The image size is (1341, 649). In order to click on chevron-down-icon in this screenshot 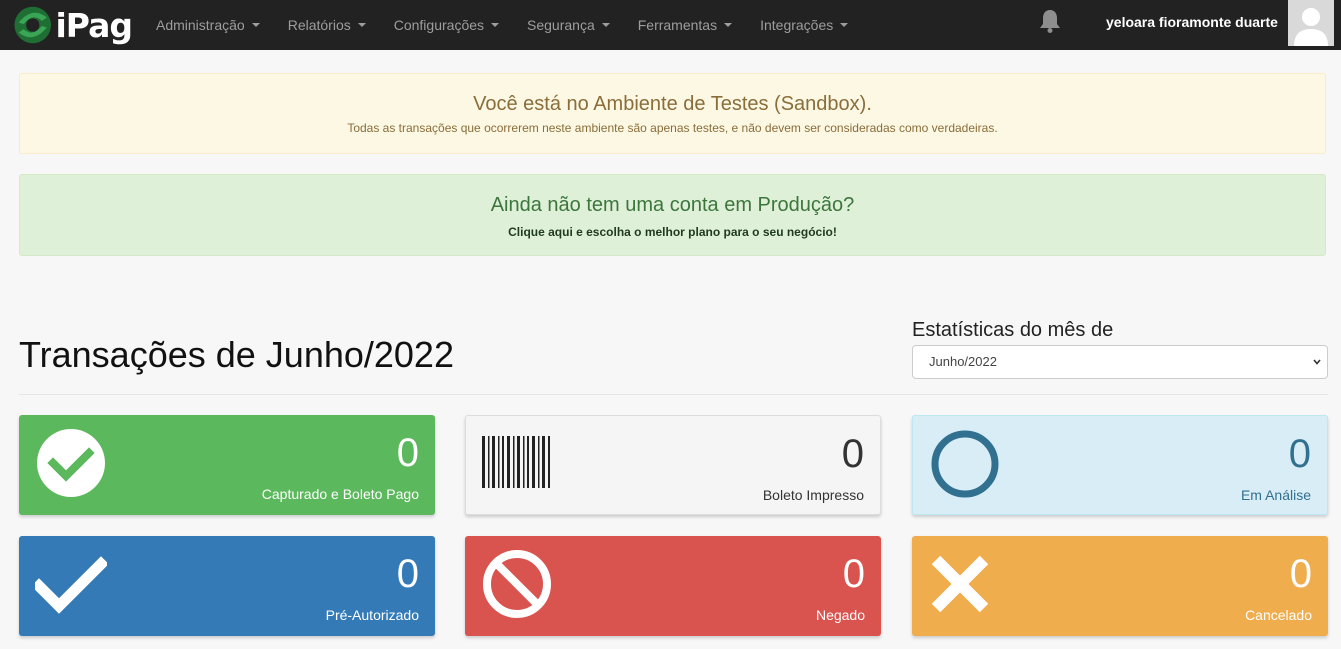, I will do `click(1317, 362)`.